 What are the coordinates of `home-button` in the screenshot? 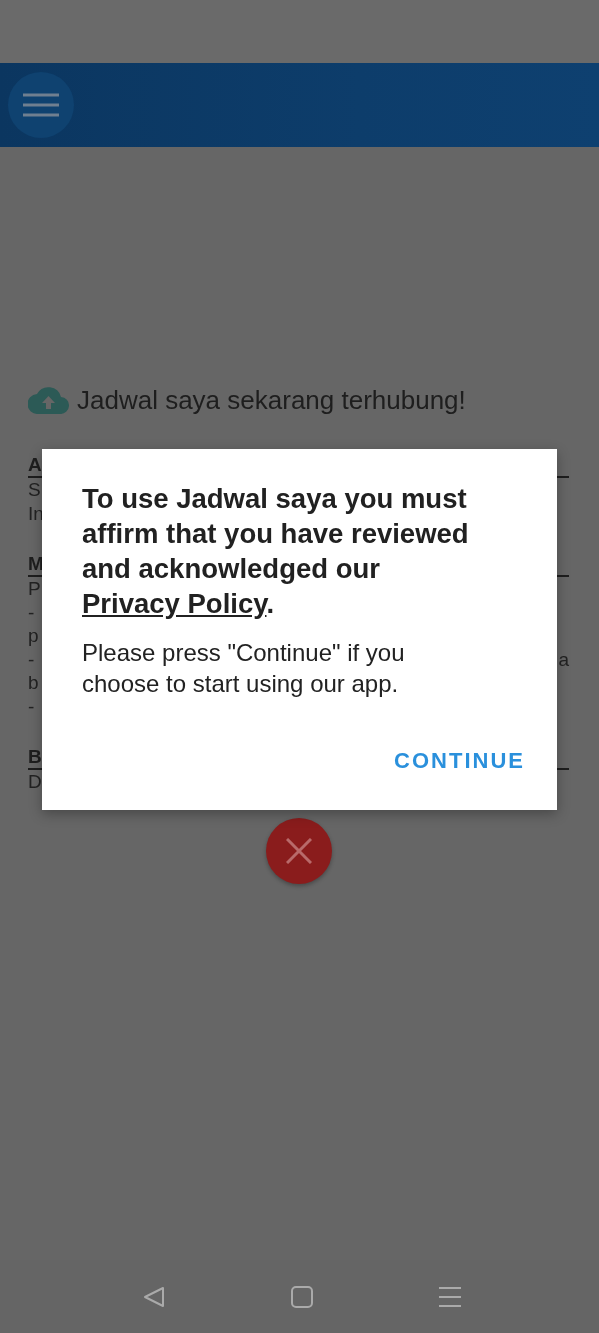 It's located at (302, 1296).